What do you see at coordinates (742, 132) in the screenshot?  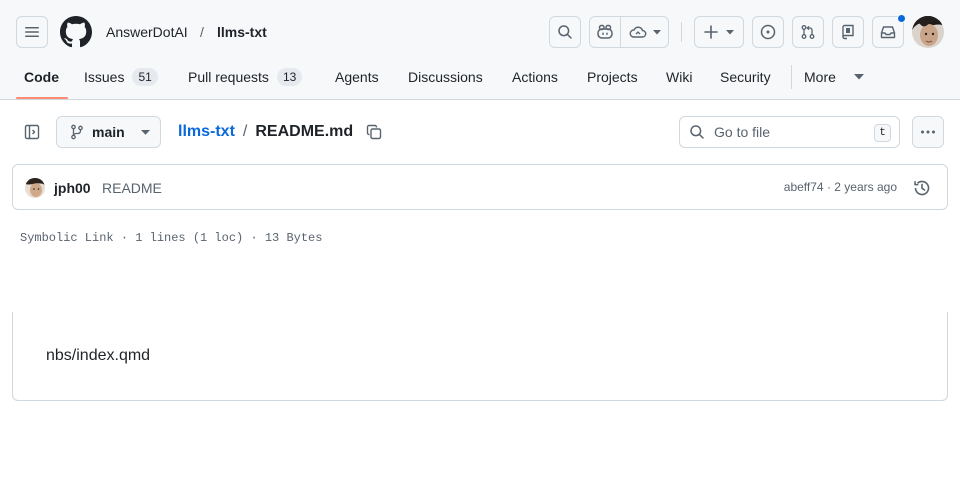 I see `go-to-file-placeholder: Go to file` at bounding box center [742, 132].